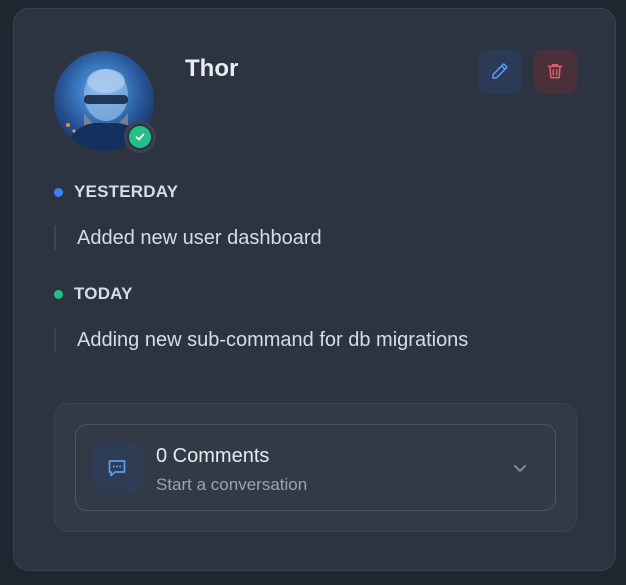 This screenshot has width=626, height=585. What do you see at coordinates (520, 468) in the screenshot?
I see `chevron-down-icon` at bounding box center [520, 468].